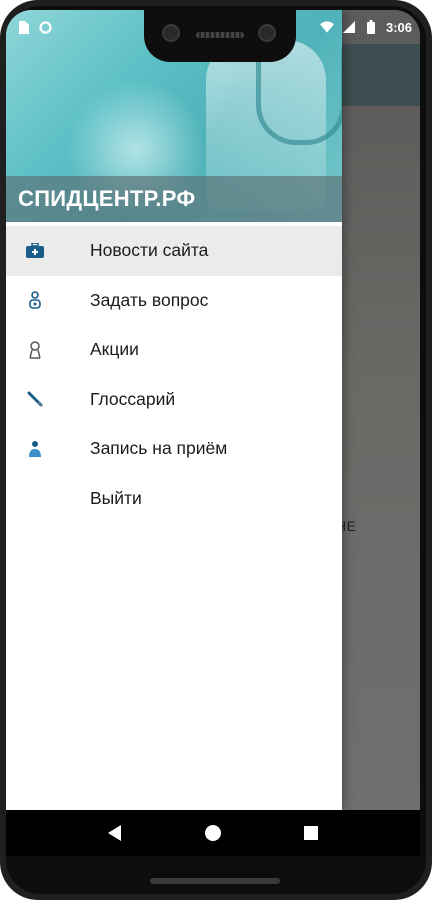 The height and width of the screenshot is (900, 432). What do you see at coordinates (149, 299) in the screenshot?
I see `menu-item-label: Задать вопрос` at bounding box center [149, 299].